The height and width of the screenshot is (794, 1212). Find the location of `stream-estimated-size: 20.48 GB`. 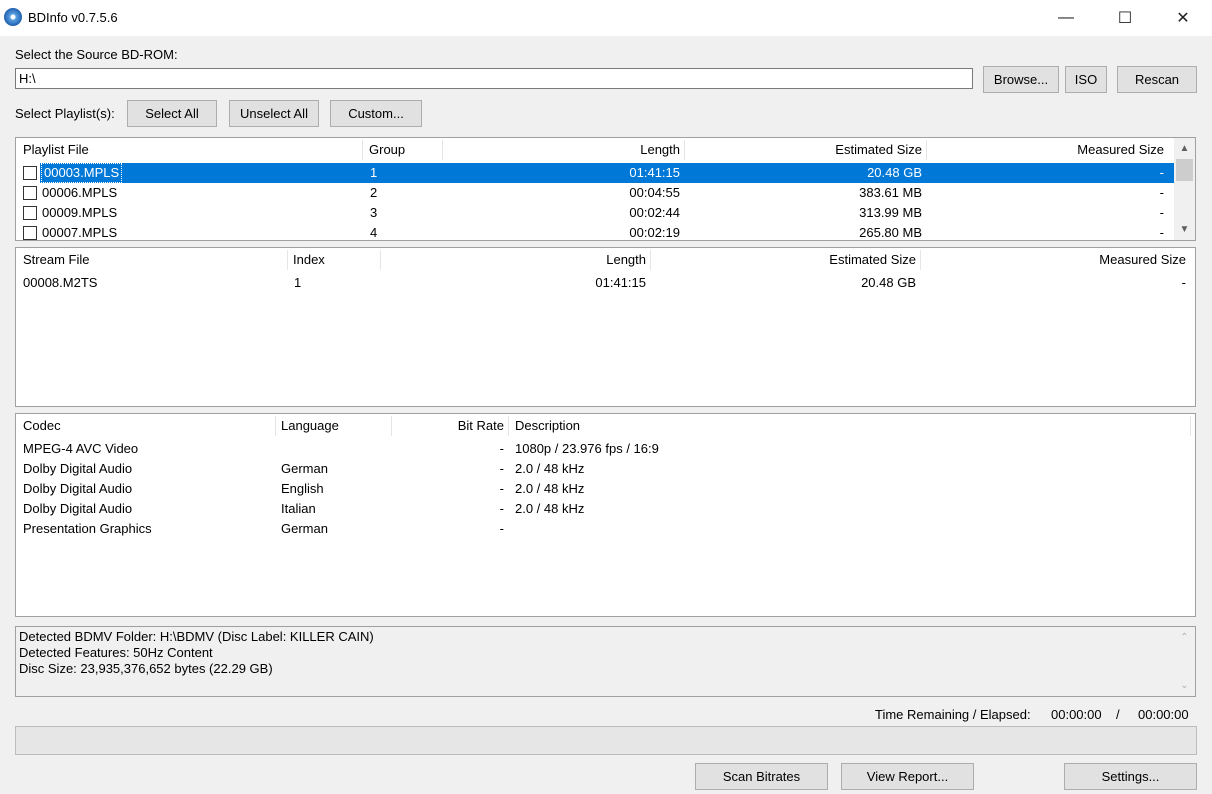

stream-estimated-size: 20.48 GB is located at coordinates (888, 282).